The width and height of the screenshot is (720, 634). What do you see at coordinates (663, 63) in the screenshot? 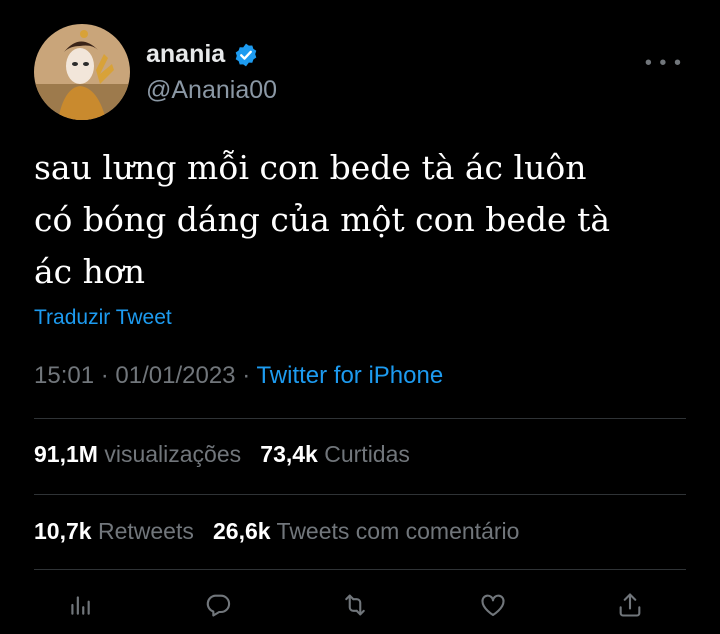
I see `more-options-icon: • • •` at bounding box center [663, 63].